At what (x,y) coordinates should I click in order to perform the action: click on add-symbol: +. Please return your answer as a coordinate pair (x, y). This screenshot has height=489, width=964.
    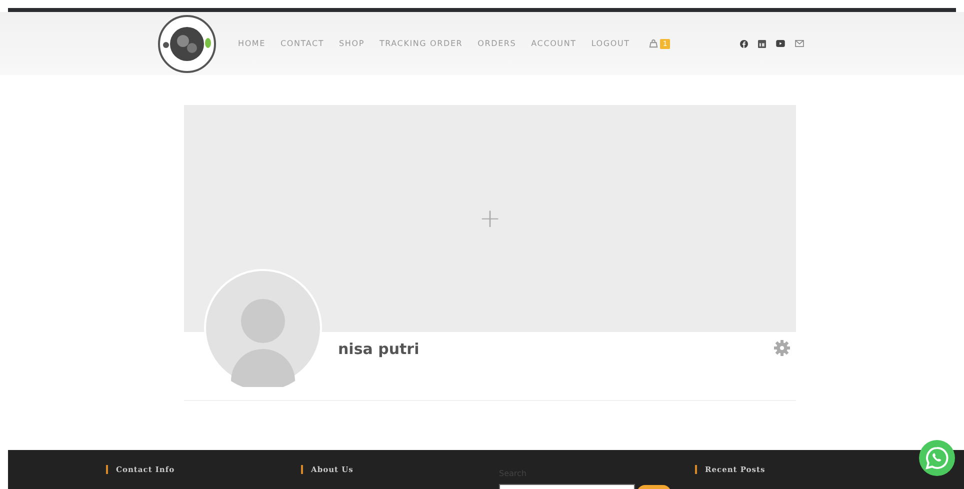
    Looking at the image, I should click on (490, 219).